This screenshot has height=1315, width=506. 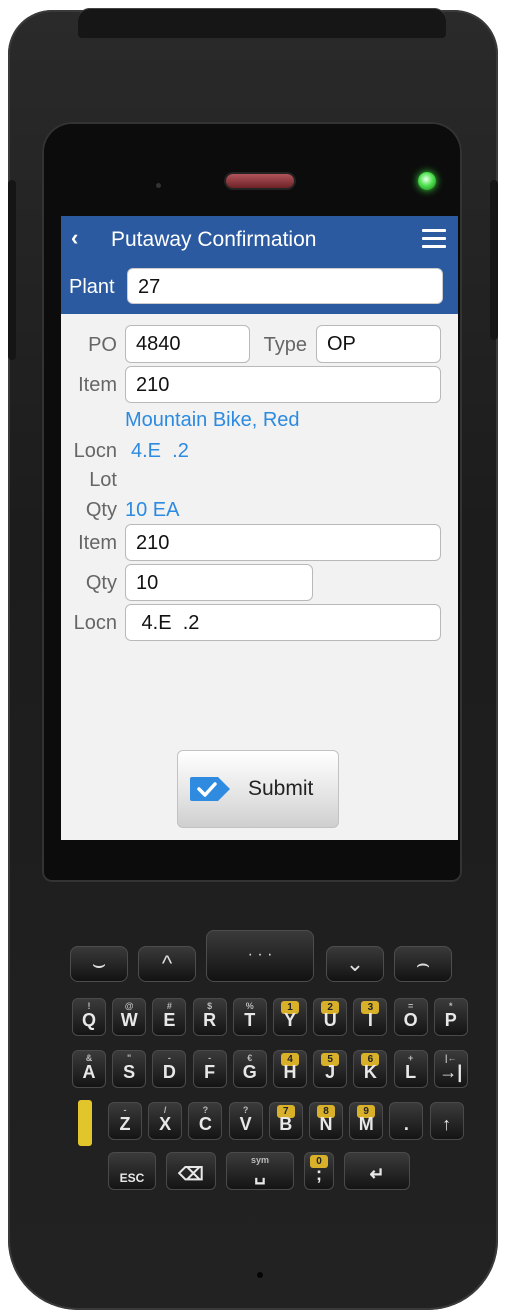 What do you see at coordinates (95, 451) in the screenshot?
I see `locn-label: Locn` at bounding box center [95, 451].